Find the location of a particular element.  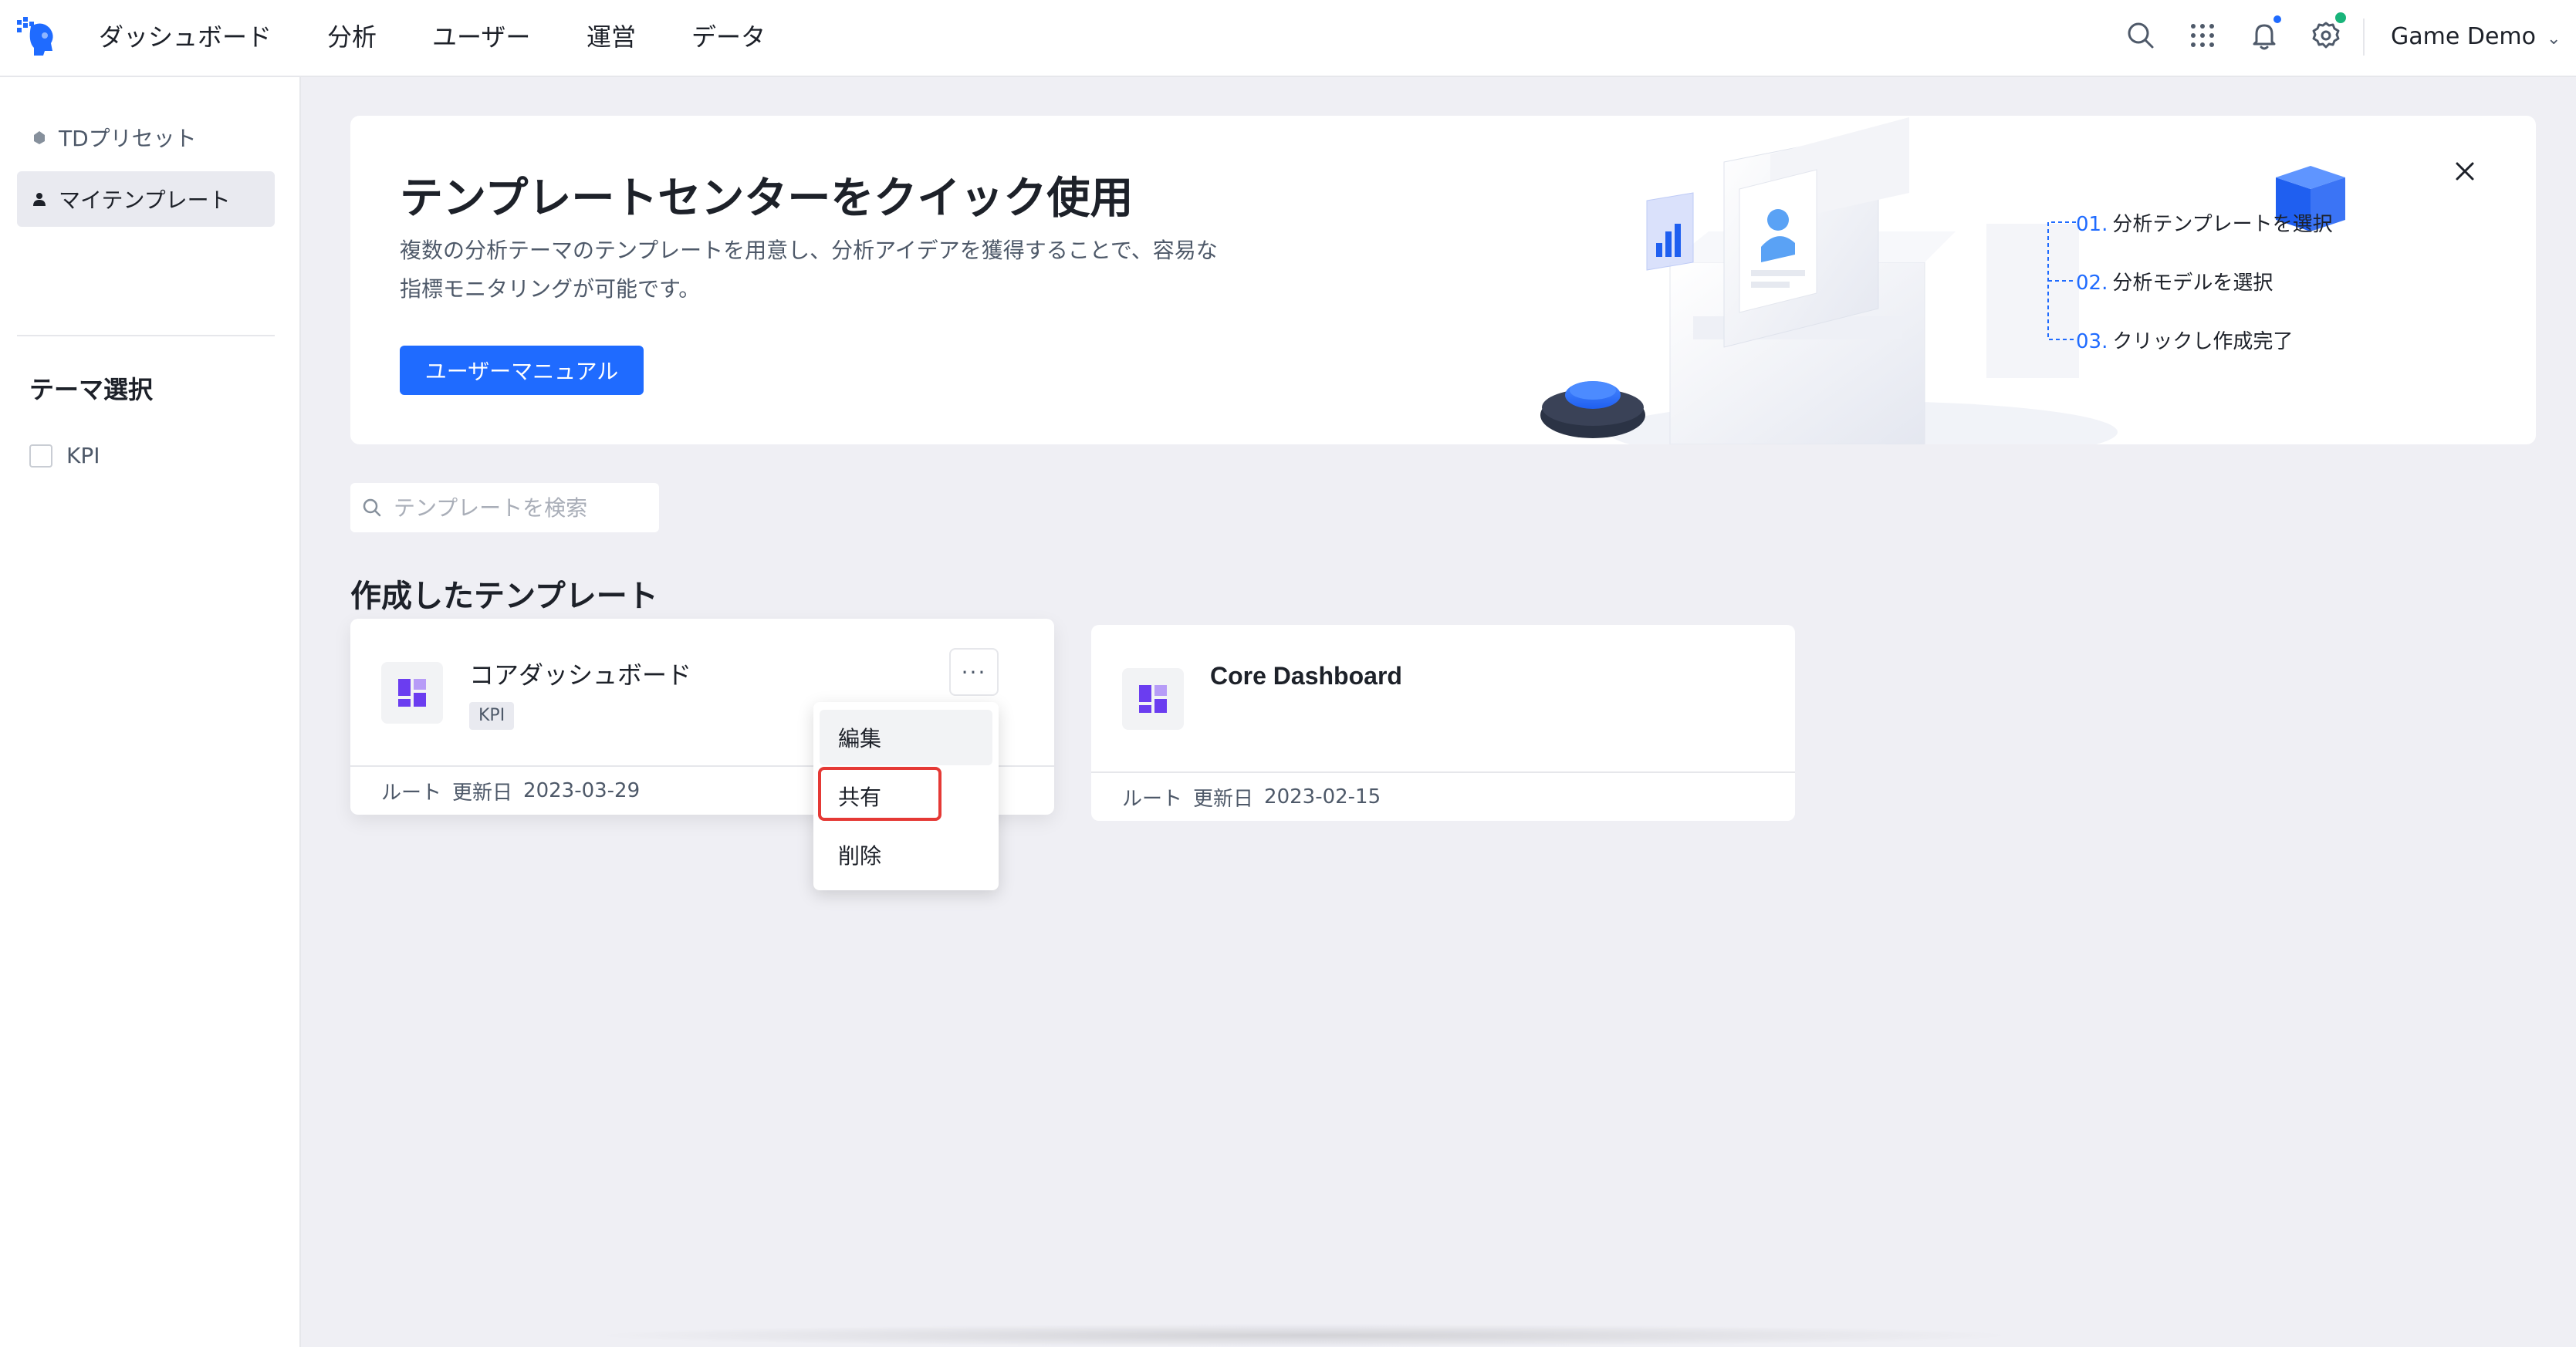

theme-heading: テーマ選択 is located at coordinates (91, 390).